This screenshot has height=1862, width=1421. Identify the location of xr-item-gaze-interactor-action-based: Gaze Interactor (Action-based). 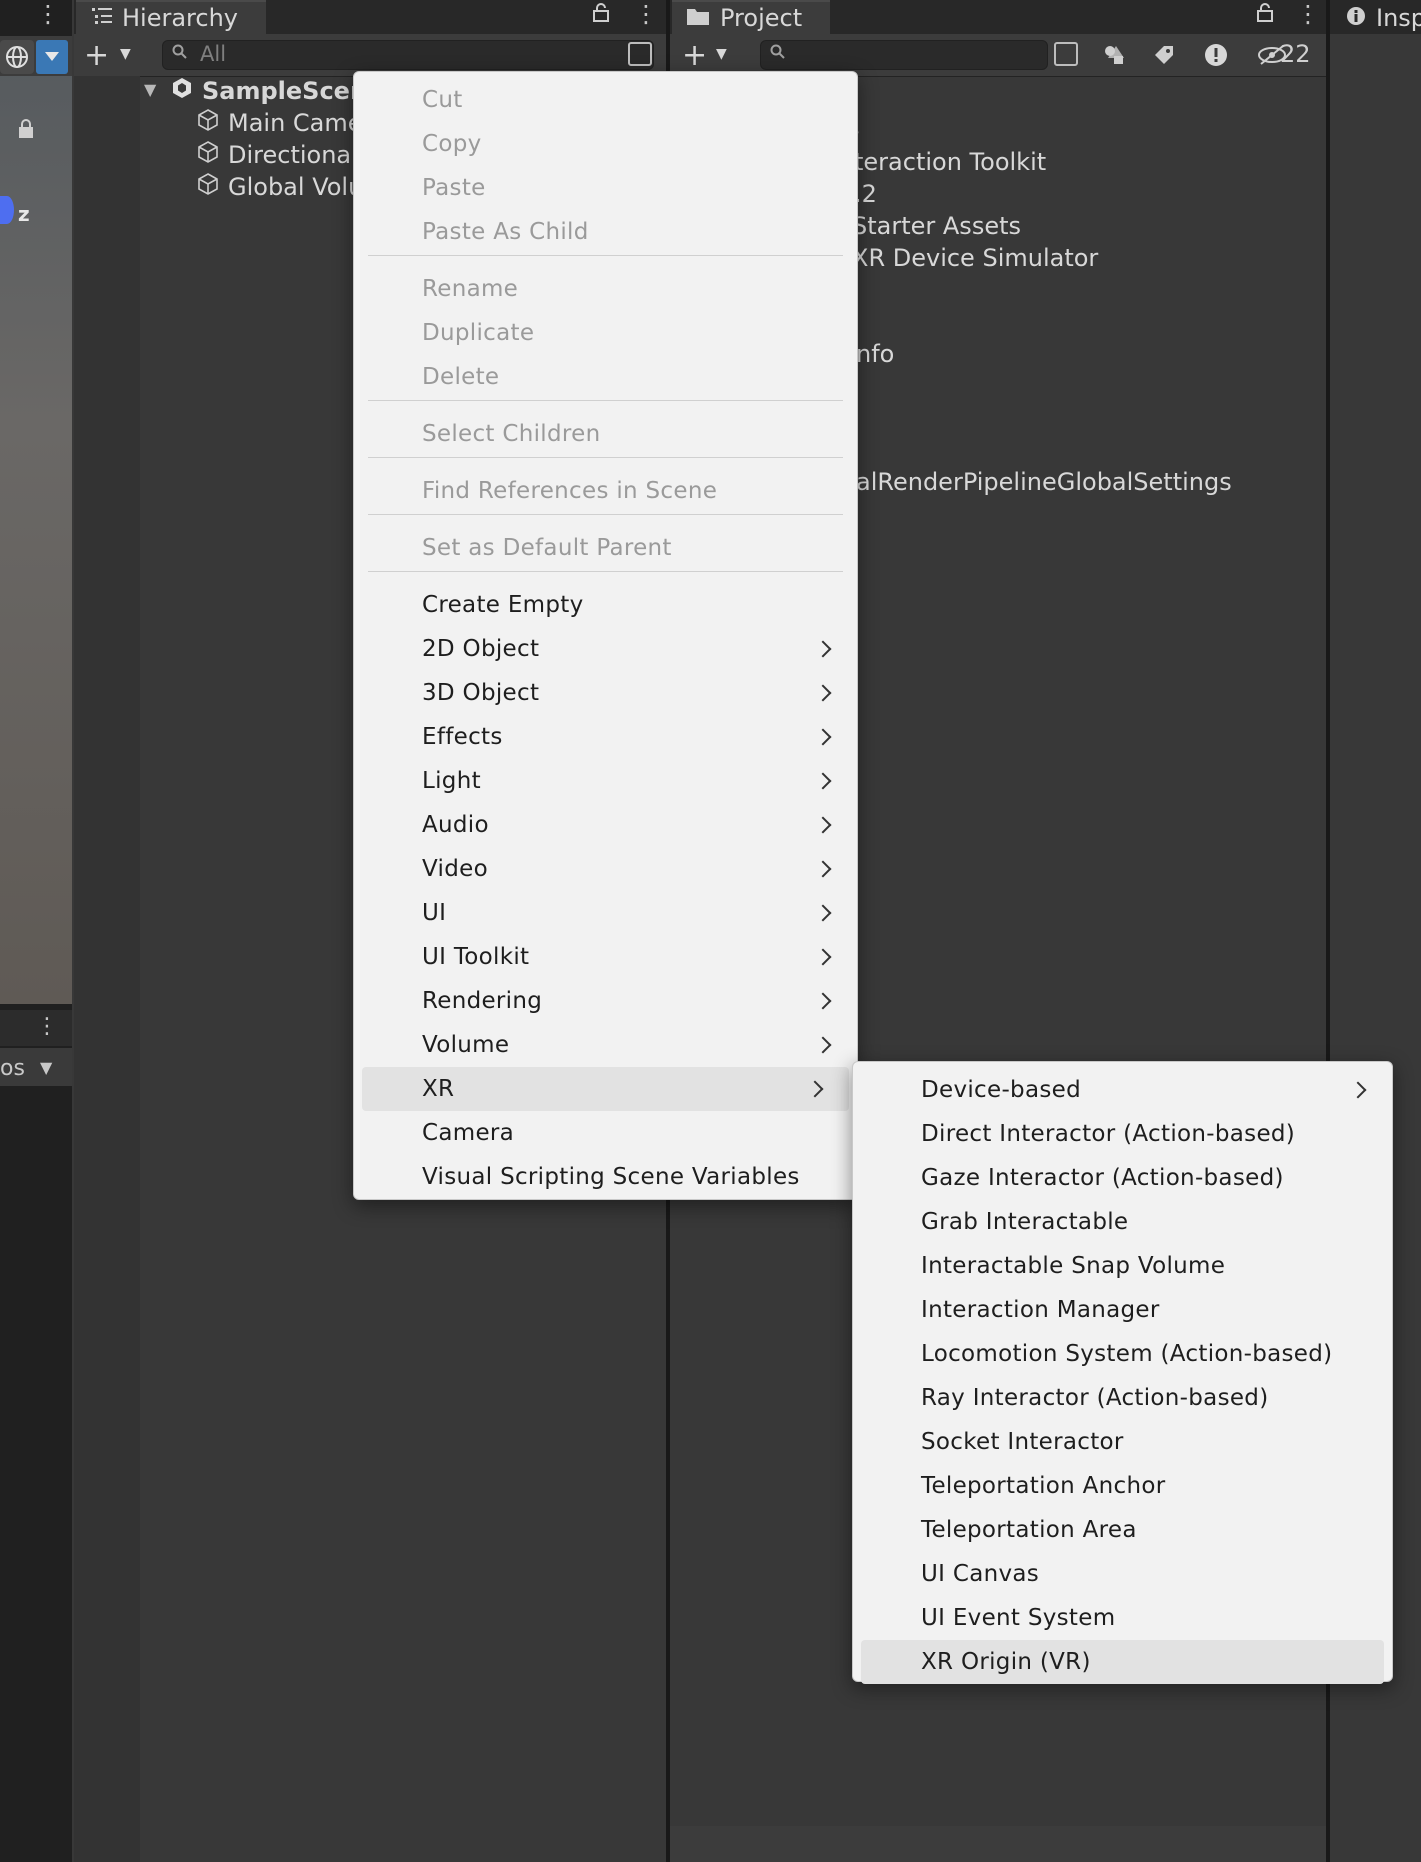
(1122, 1178).